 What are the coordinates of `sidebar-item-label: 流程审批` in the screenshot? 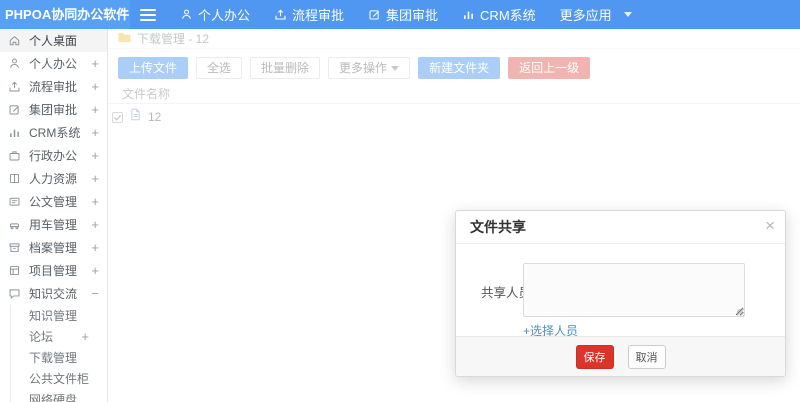 It's located at (53, 87).